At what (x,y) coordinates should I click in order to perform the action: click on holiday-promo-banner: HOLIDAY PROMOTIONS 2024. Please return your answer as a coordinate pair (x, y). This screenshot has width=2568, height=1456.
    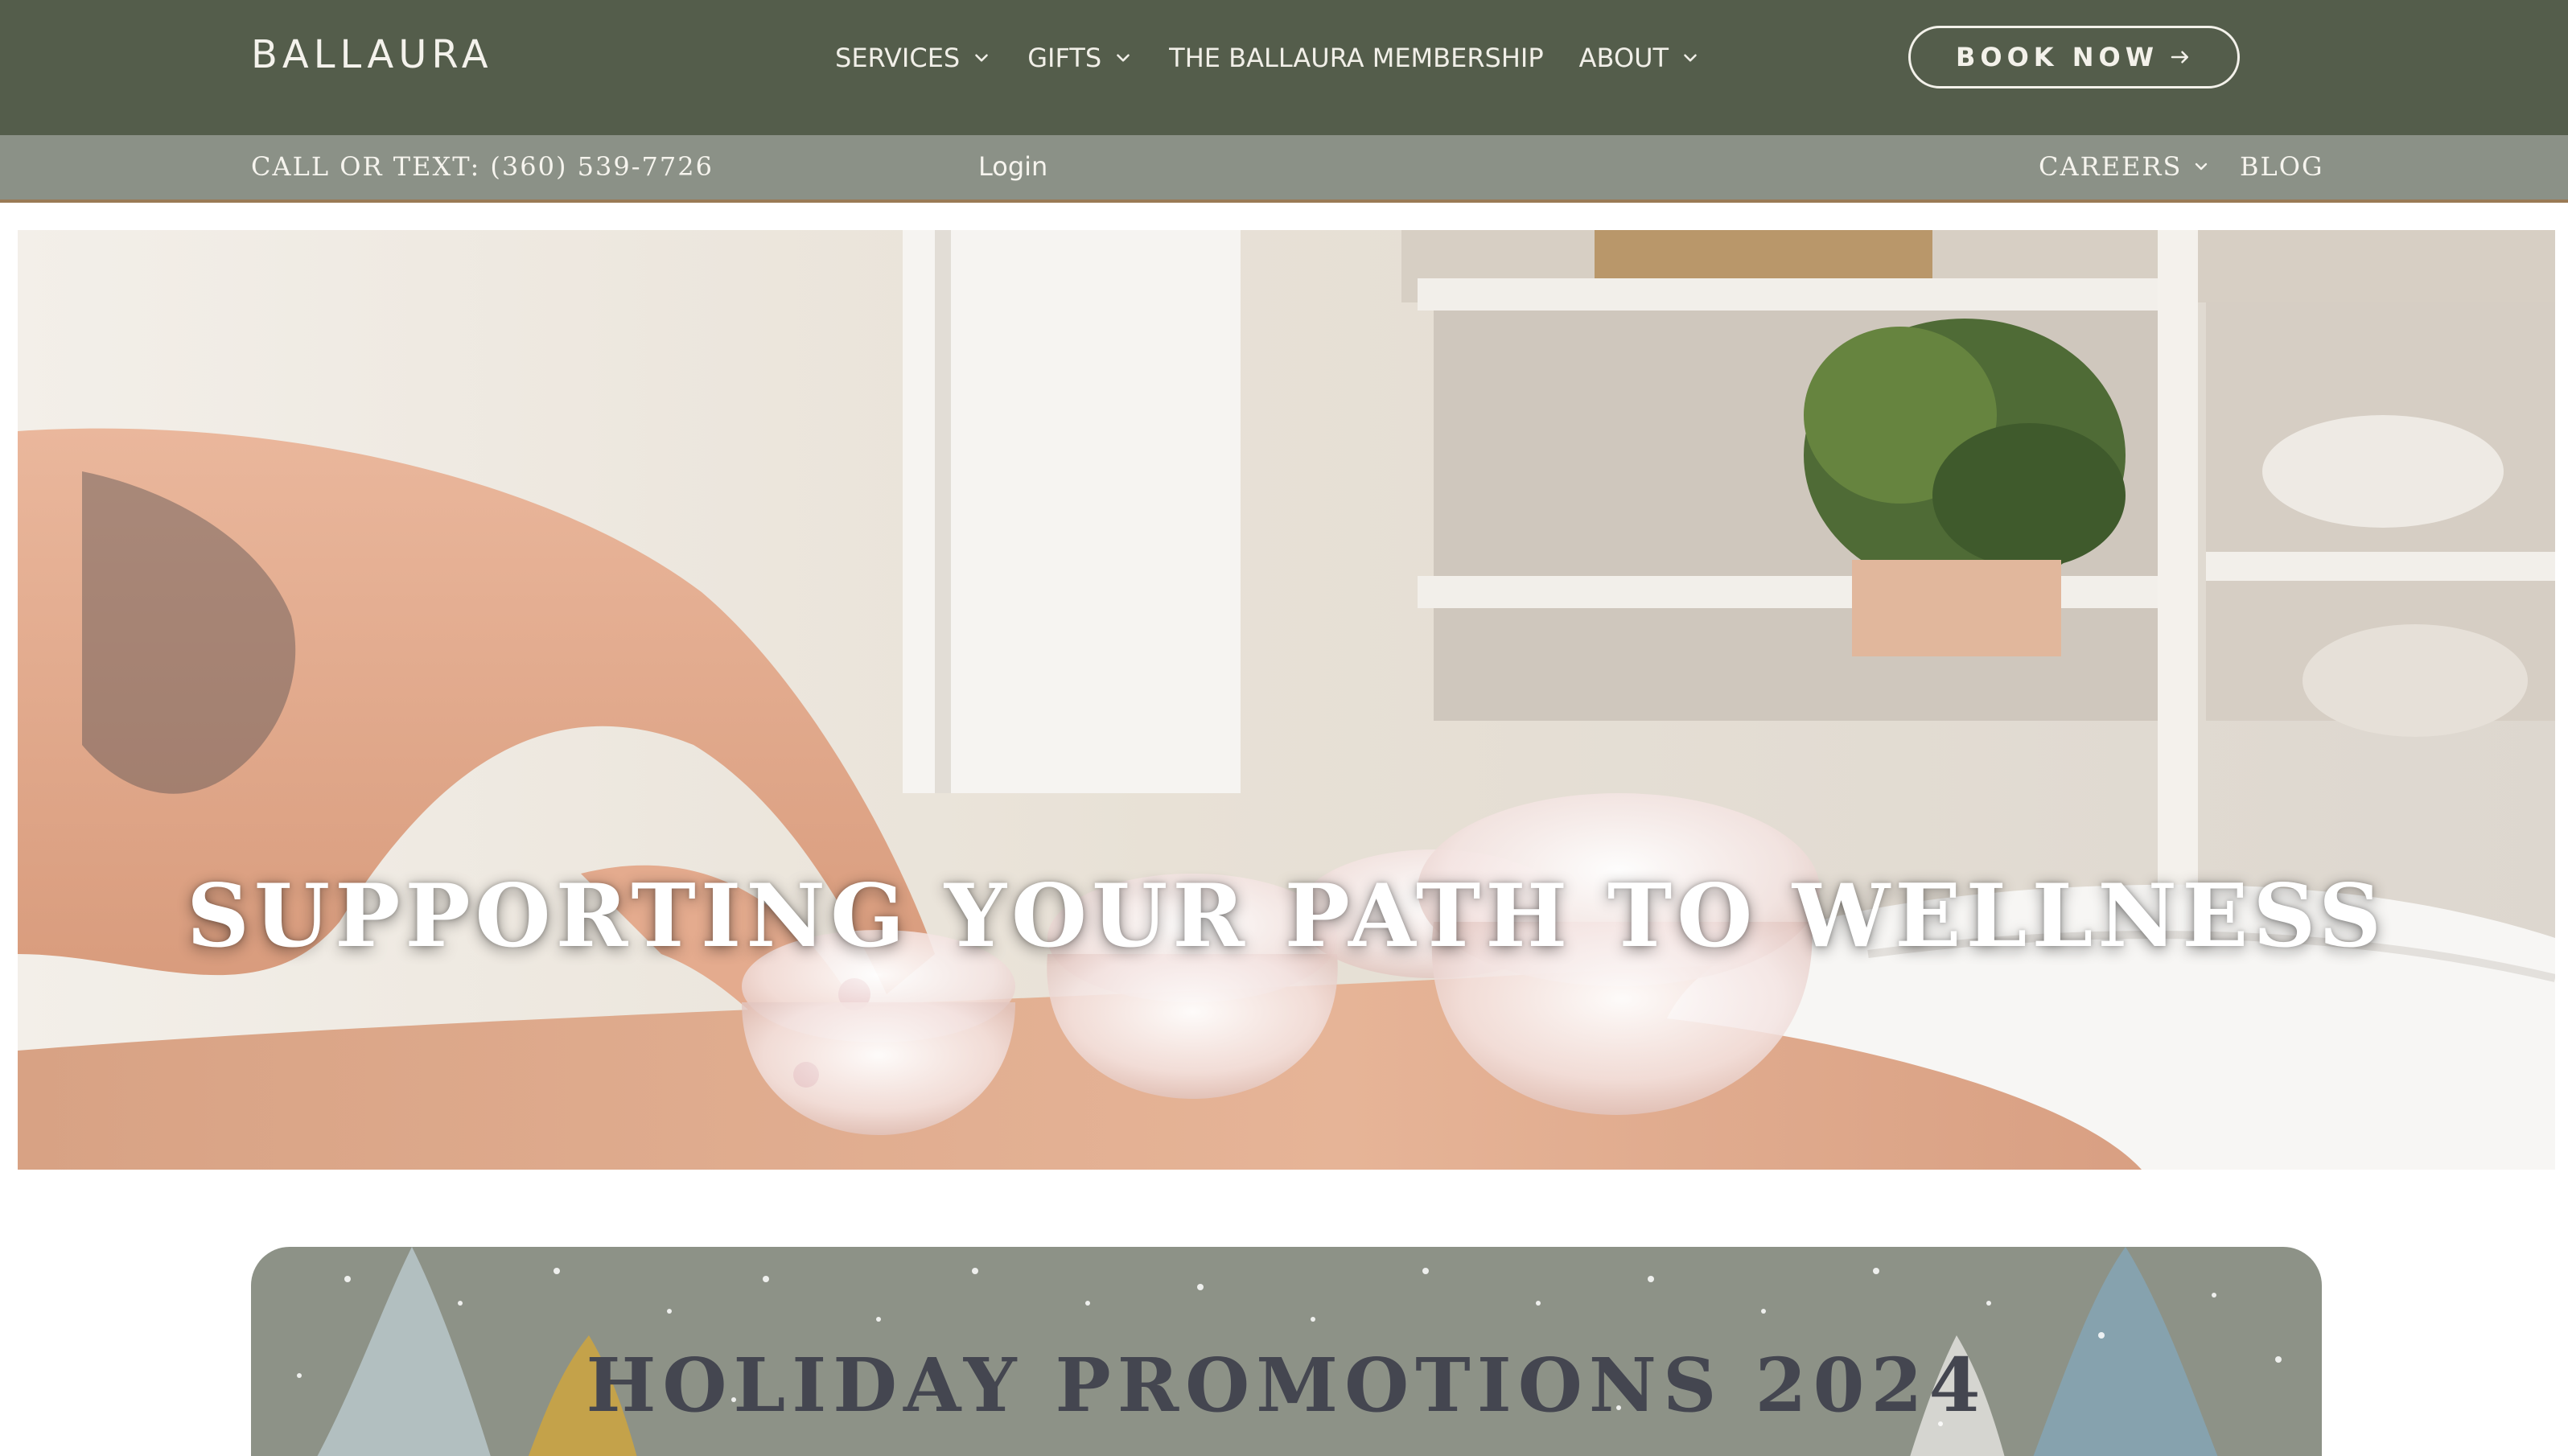
    Looking at the image, I should click on (1286, 1351).